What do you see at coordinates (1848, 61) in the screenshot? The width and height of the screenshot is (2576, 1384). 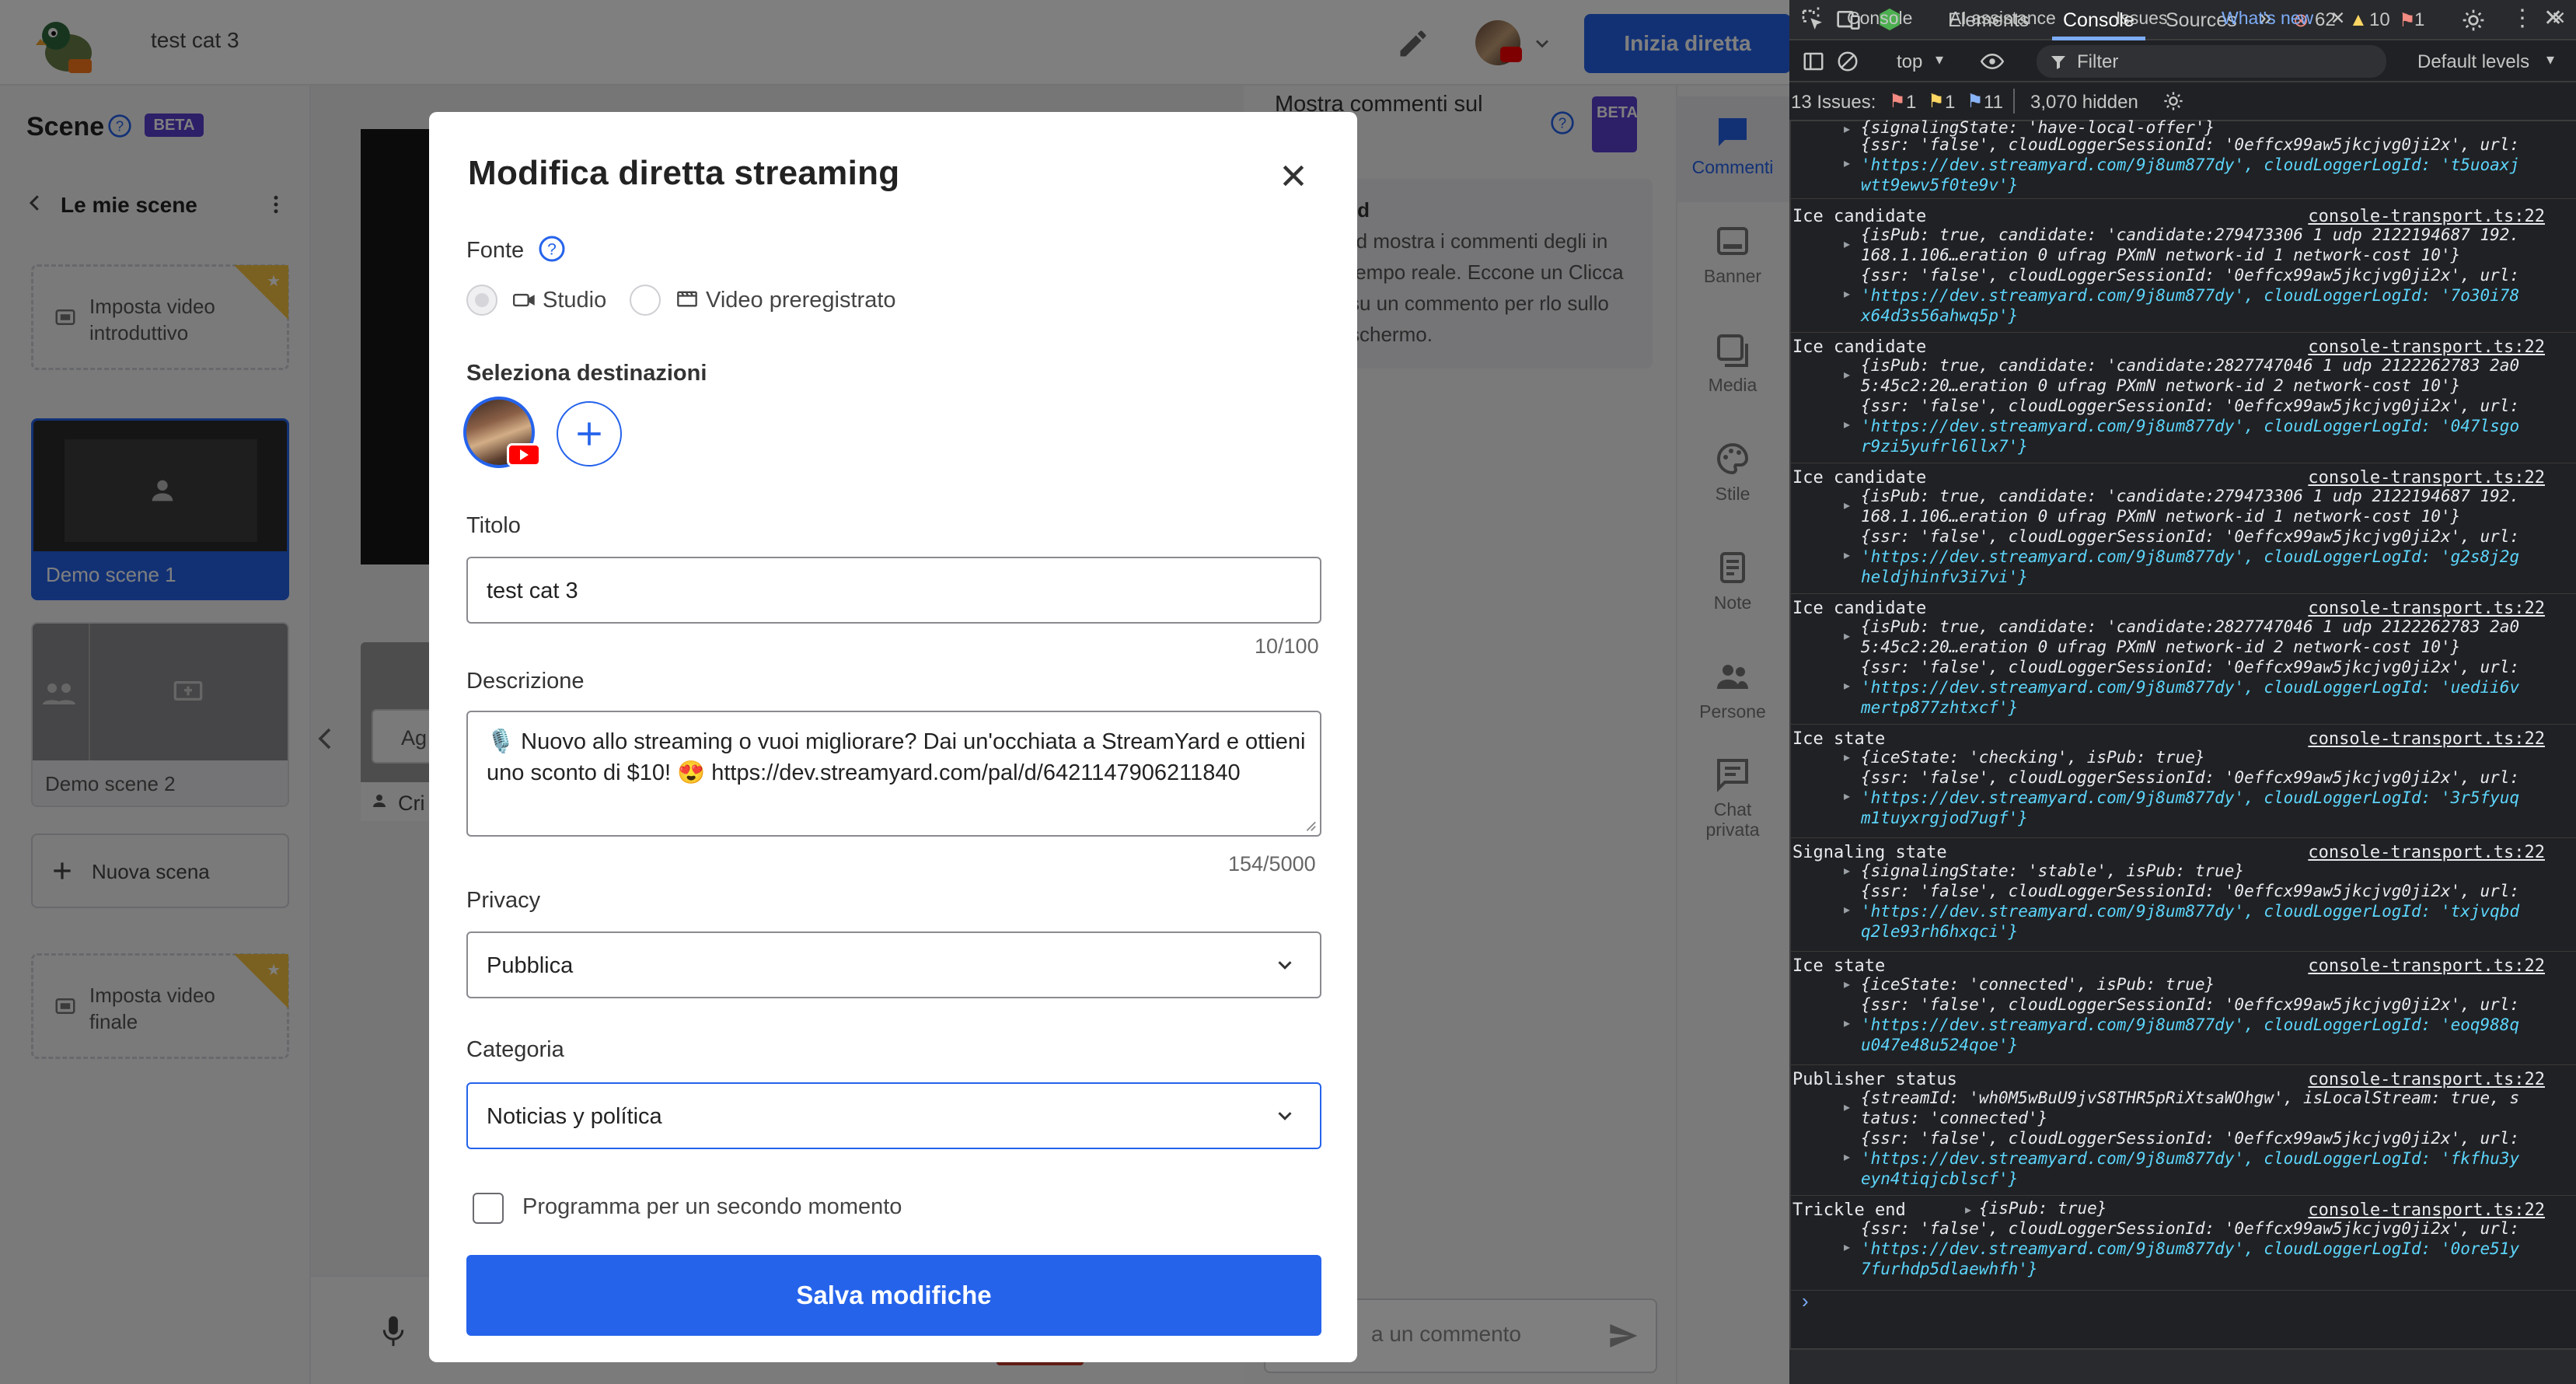 I see `clear-console-icon` at bounding box center [1848, 61].